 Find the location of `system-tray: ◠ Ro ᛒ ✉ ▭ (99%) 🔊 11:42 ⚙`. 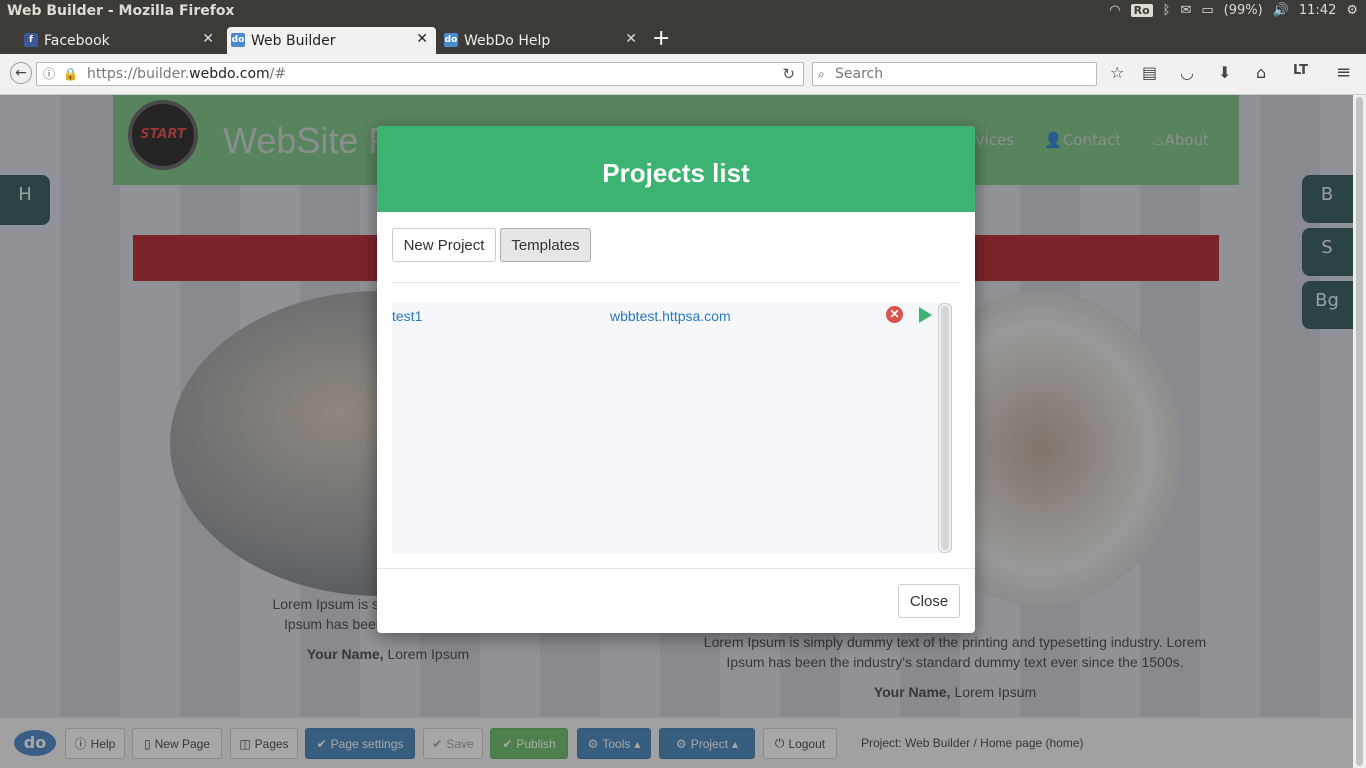

system-tray: ◠ Ro ᛒ ✉ ▭ (99%) 🔊 11:42 ⚙ is located at coordinates (1233, 10).